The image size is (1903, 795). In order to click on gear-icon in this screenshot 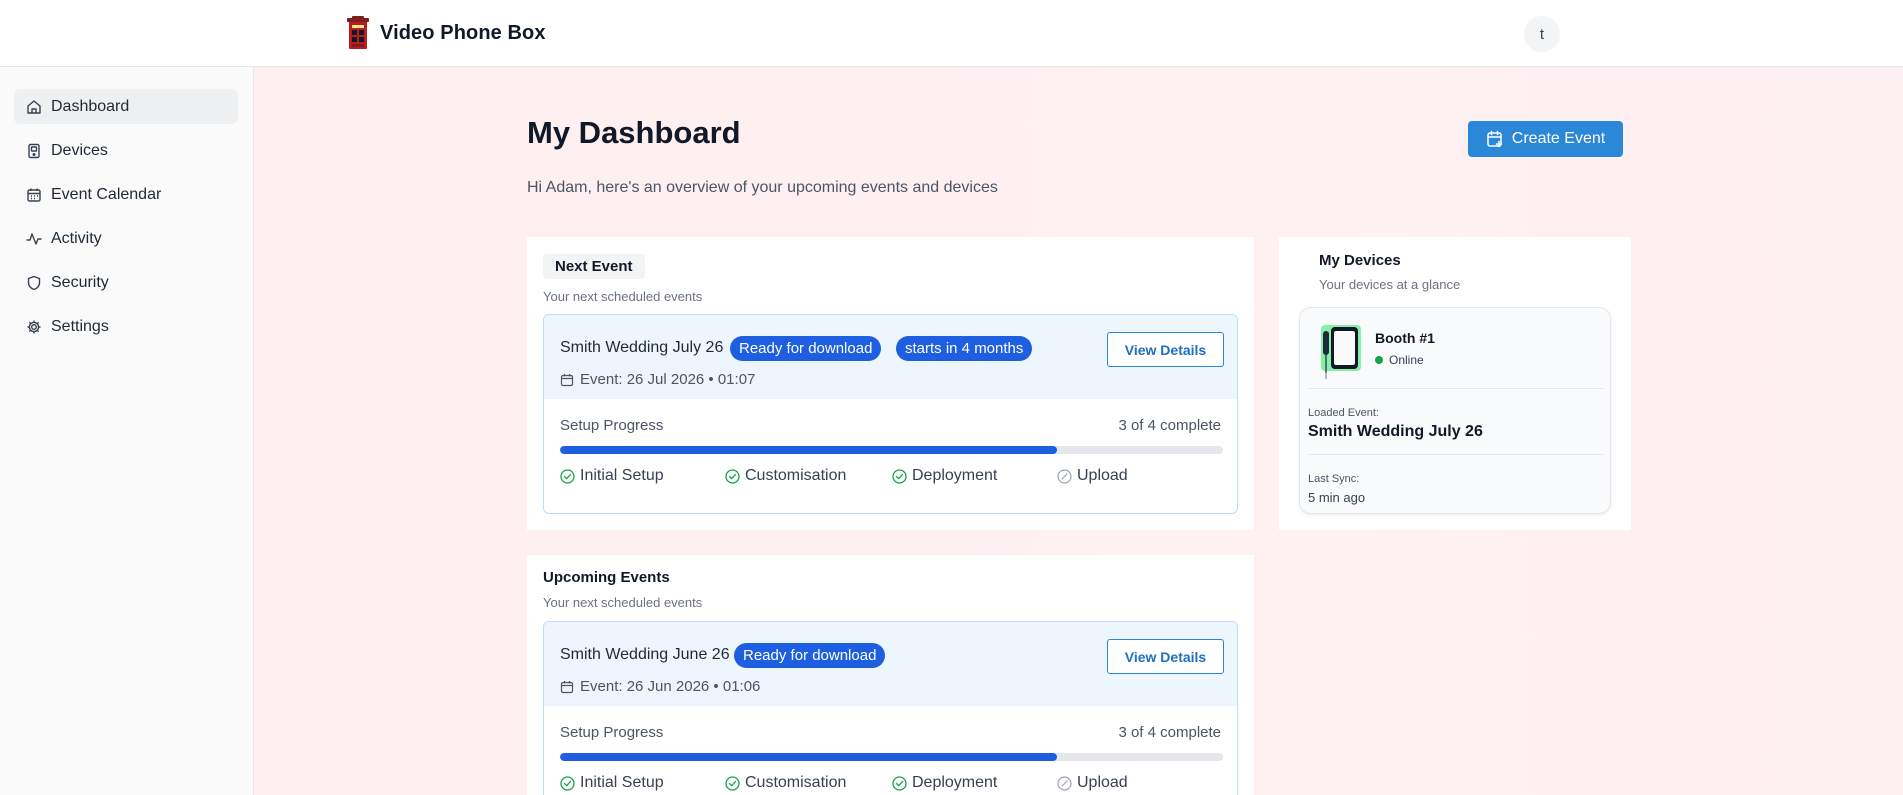, I will do `click(34, 326)`.